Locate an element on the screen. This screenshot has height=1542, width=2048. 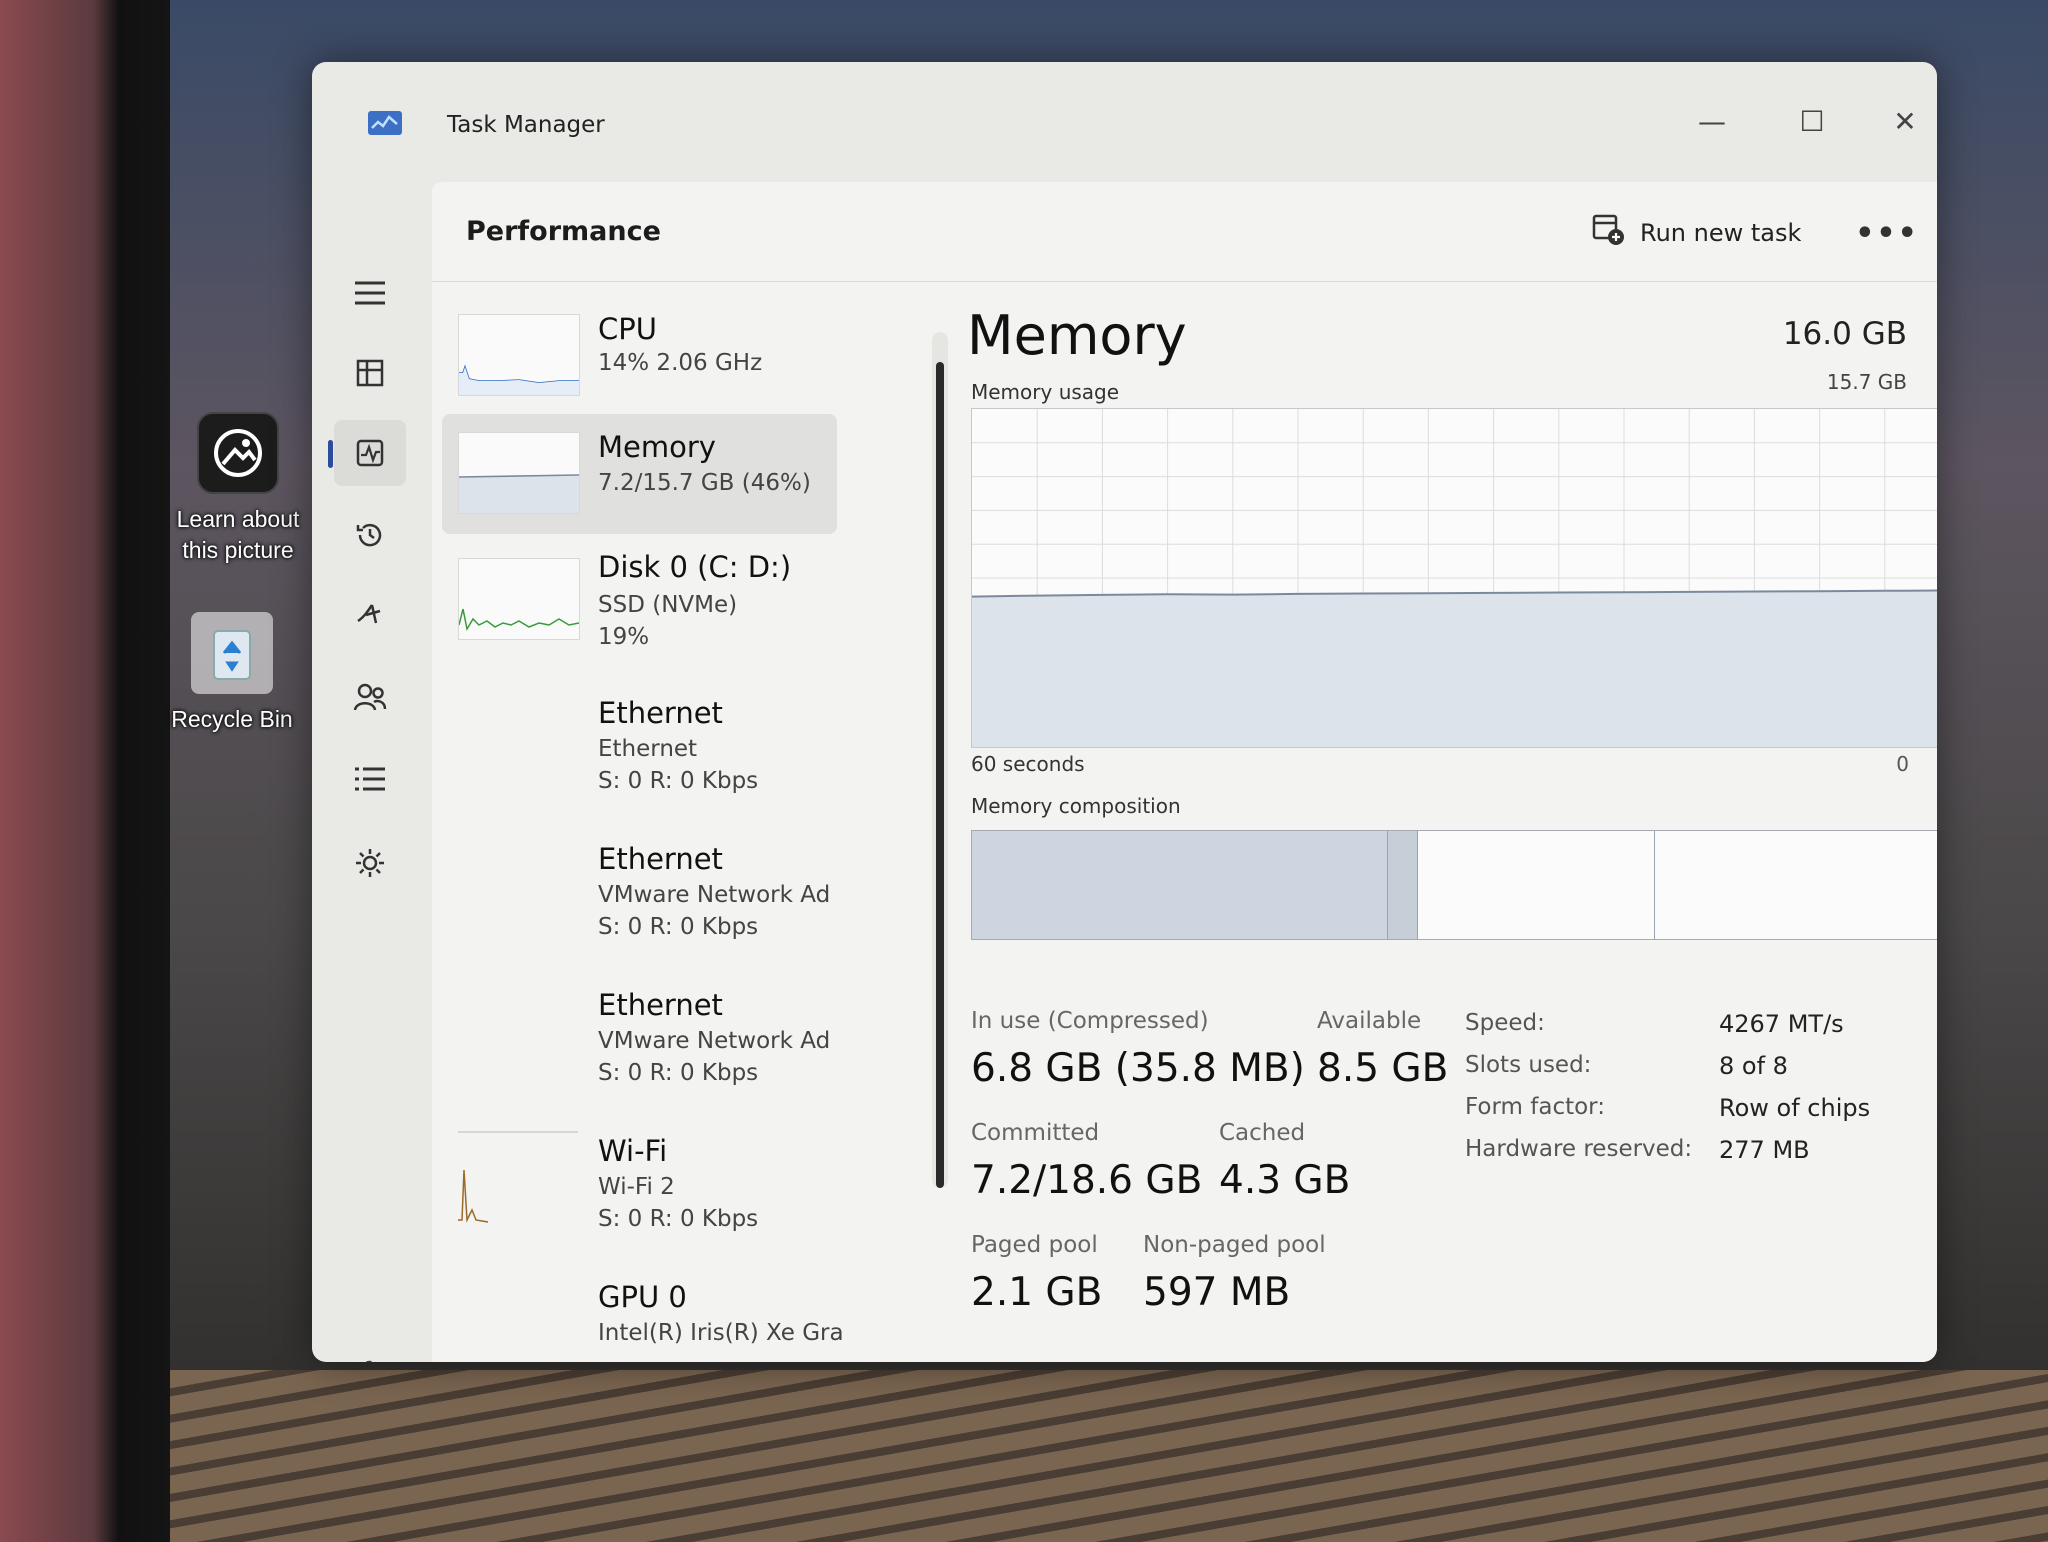
device-item-ethernet-1: Ethernet Ethernet S: 0 R: 0 Kbps is located at coordinates (639, 750).